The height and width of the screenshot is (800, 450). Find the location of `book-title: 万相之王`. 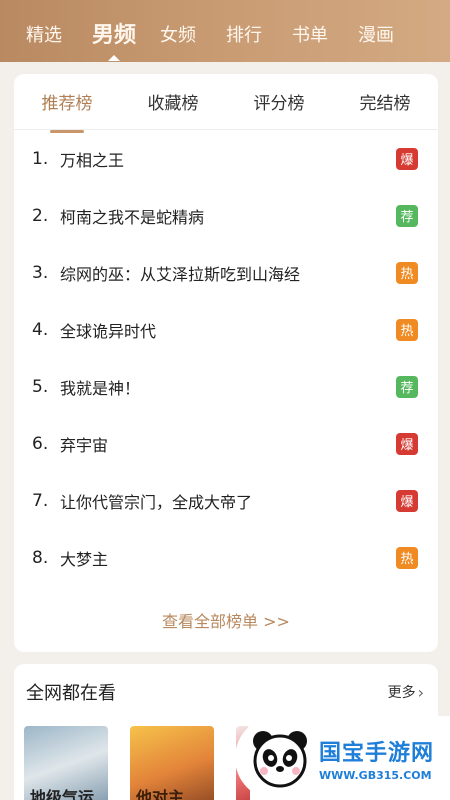

book-title: 万相之王 is located at coordinates (92, 160).